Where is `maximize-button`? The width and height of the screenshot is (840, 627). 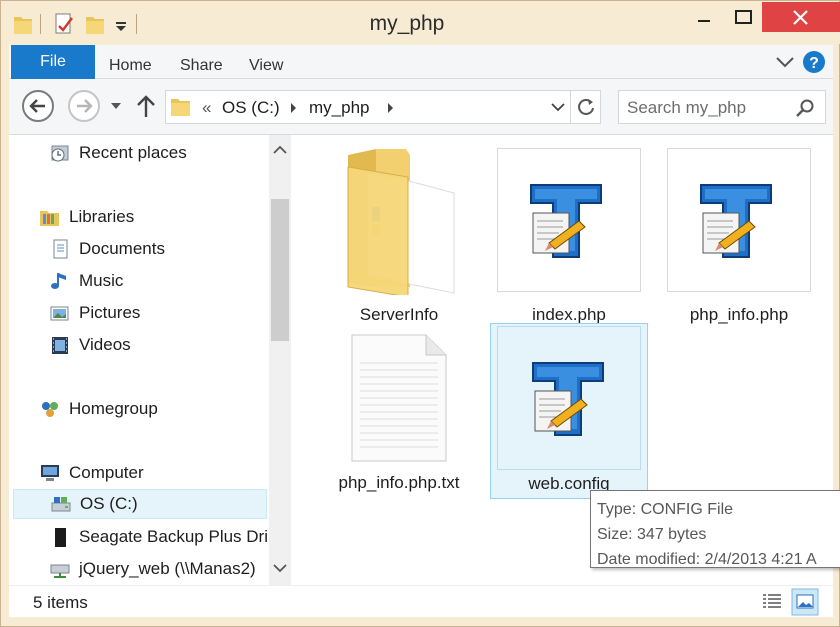
maximize-button is located at coordinates (744, 17).